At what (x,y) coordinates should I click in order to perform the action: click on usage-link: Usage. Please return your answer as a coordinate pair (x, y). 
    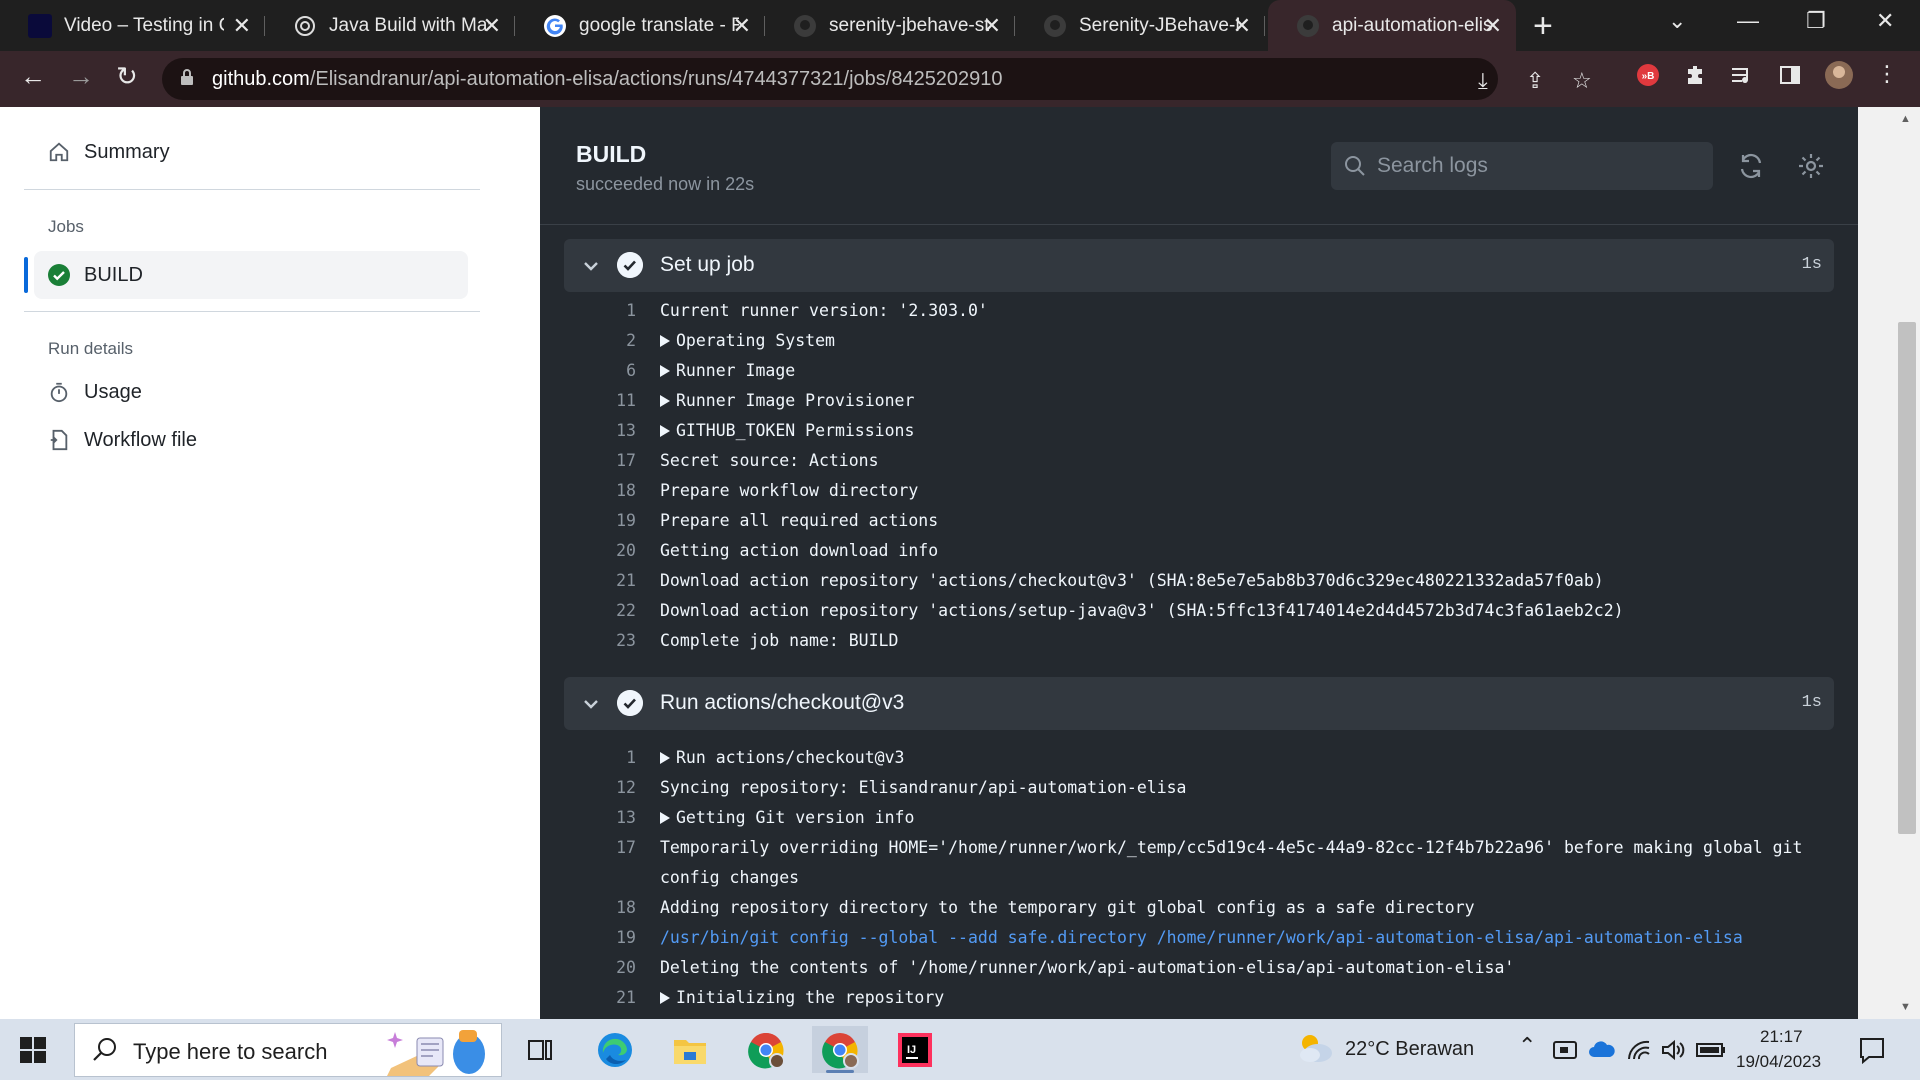
    Looking at the image, I should click on (94, 392).